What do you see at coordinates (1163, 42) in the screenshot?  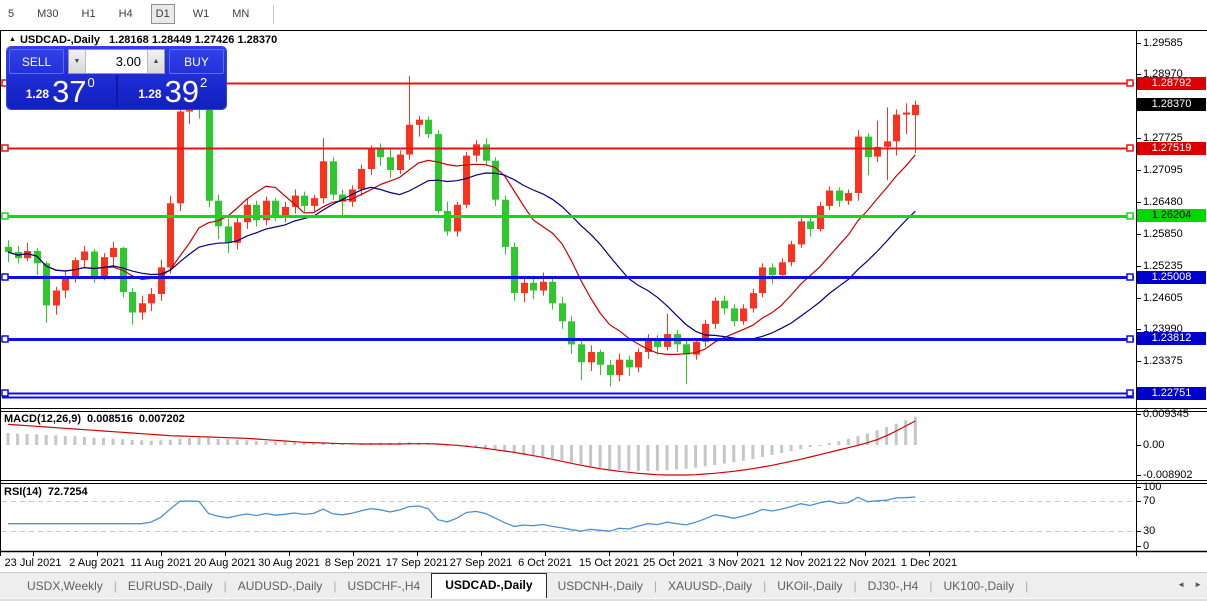 I see `price-tick-label: 1.29585` at bounding box center [1163, 42].